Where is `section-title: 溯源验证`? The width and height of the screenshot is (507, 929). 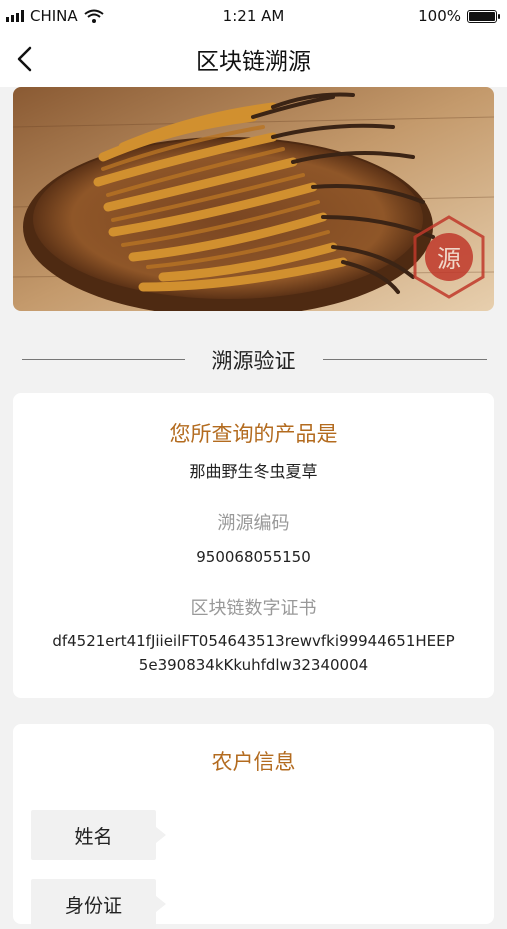 section-title: 溯源验证 is located at coordinates (253, 361).